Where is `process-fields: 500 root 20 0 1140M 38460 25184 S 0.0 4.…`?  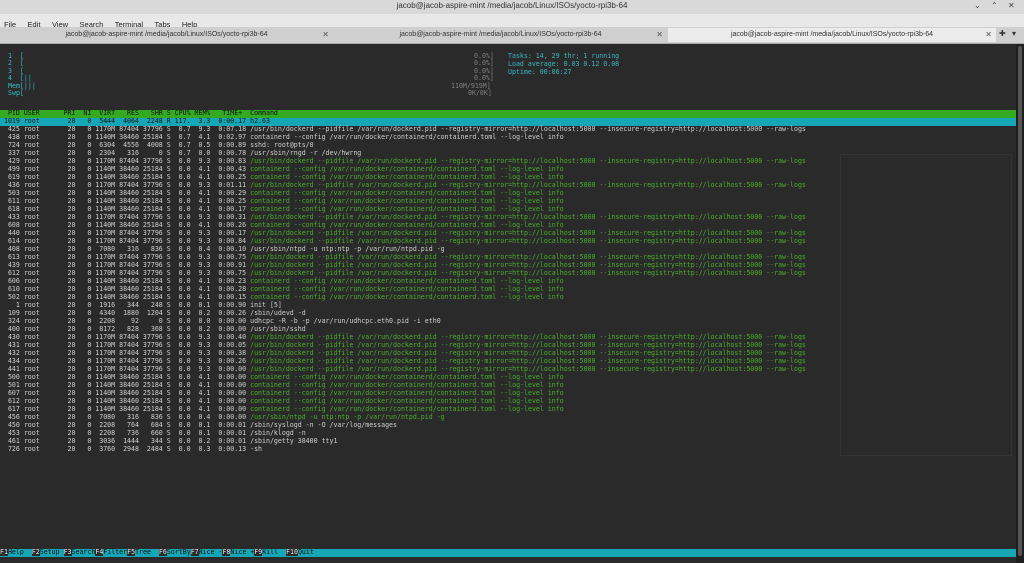 process-fields: 500 root 20 0 1140M 38460 25184 S 0.0 4.… is located at coordinates (125, 377).